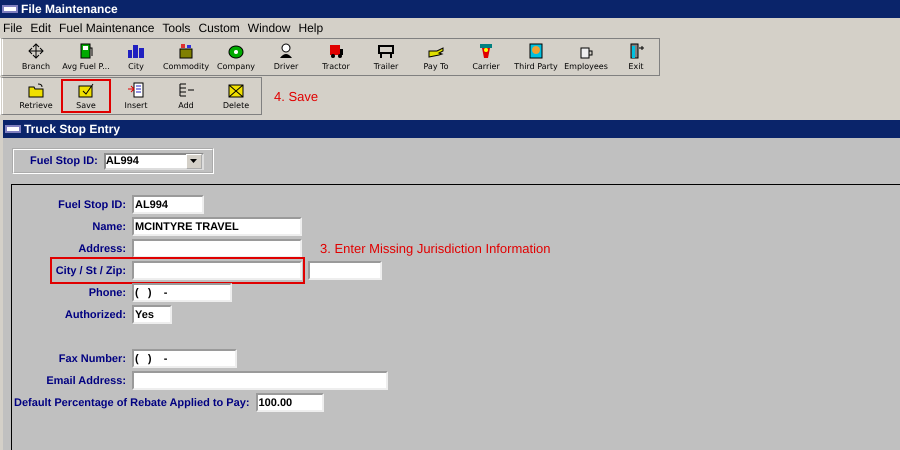 This screenshot has height=450, width=900. Describe the element at coordinates (168, 204) in the screenshot. I see `text-field: AL994` at that location.